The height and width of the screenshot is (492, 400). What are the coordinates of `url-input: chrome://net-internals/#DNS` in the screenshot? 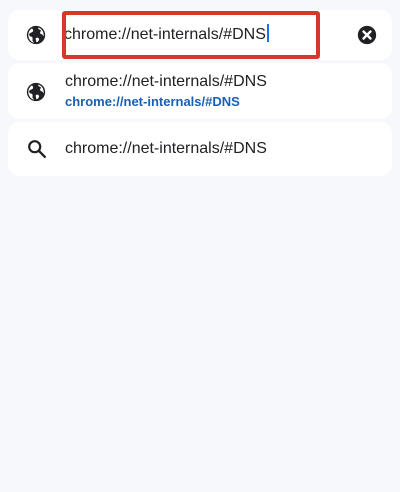 It's located at (189, 35).